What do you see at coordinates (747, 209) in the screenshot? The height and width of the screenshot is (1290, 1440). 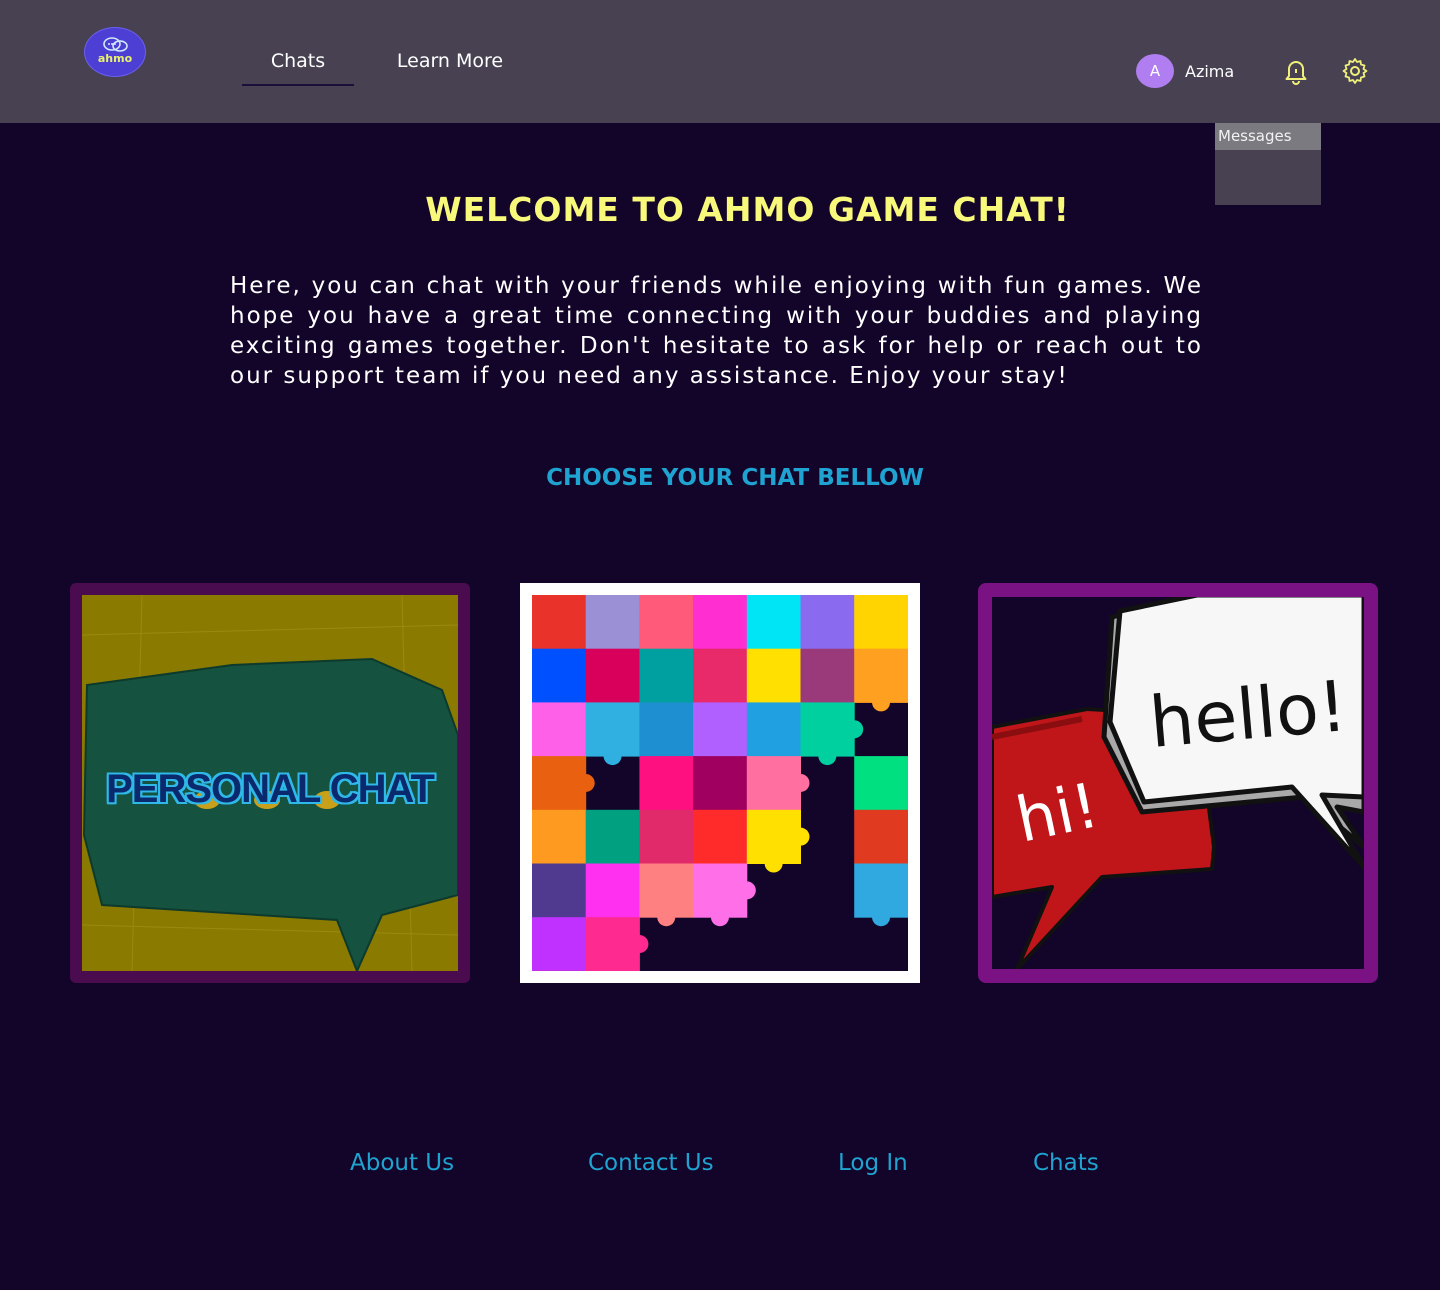 I see `welcome-title: WELCOME TO AHMO GAME CHAT!` at bounding box center [747, 209].